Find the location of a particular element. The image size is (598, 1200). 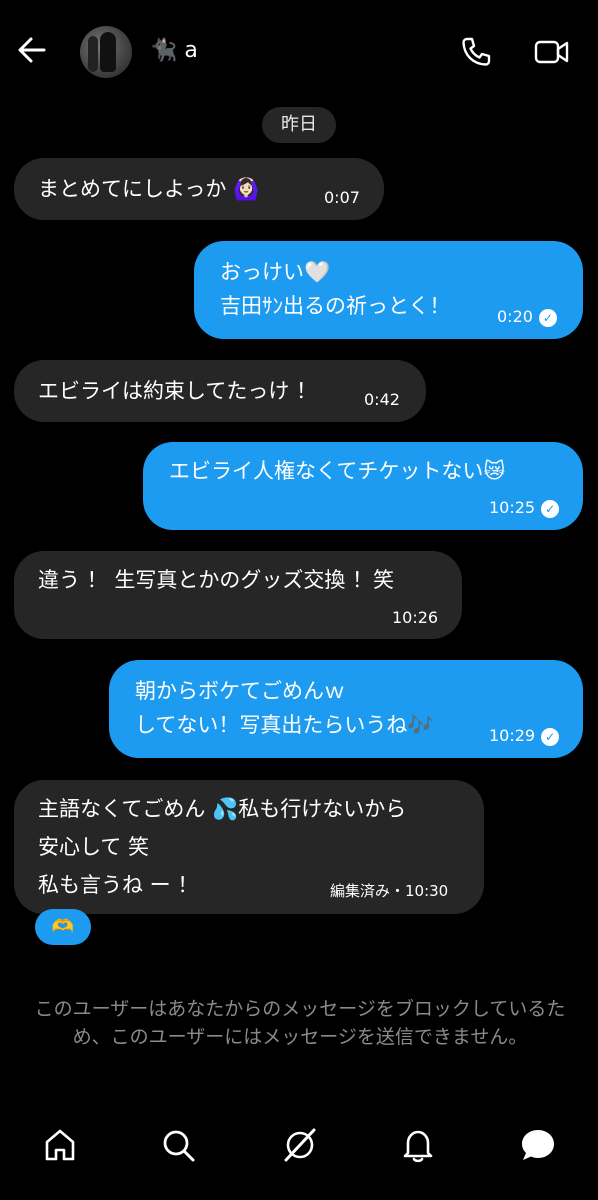

nav-grok is located at coordinates (300, 1145).